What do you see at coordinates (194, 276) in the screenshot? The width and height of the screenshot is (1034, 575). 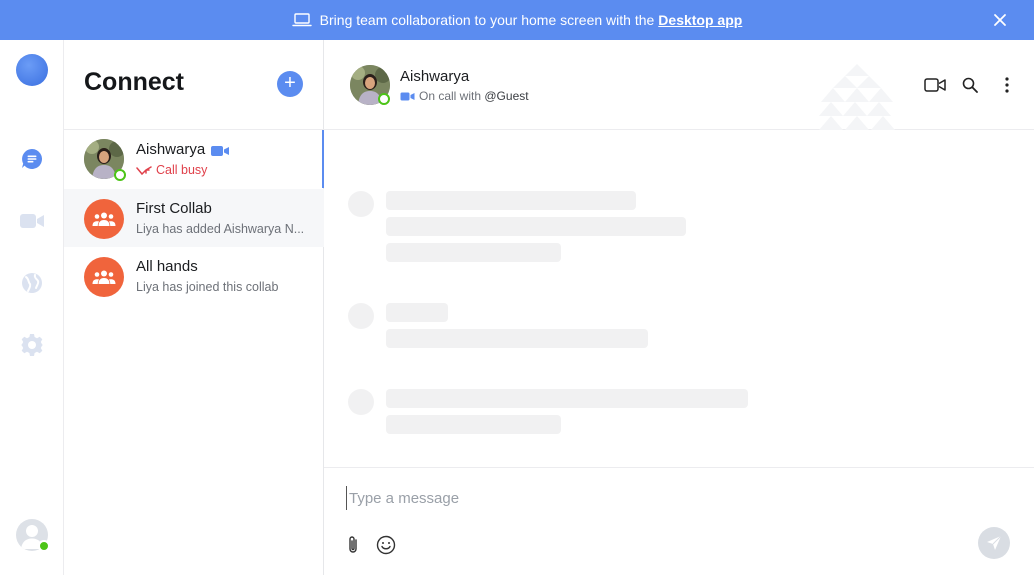 I see `conversation-item-all-hands: All hands Liya has joined this collab` at bounding box center [194, 276].